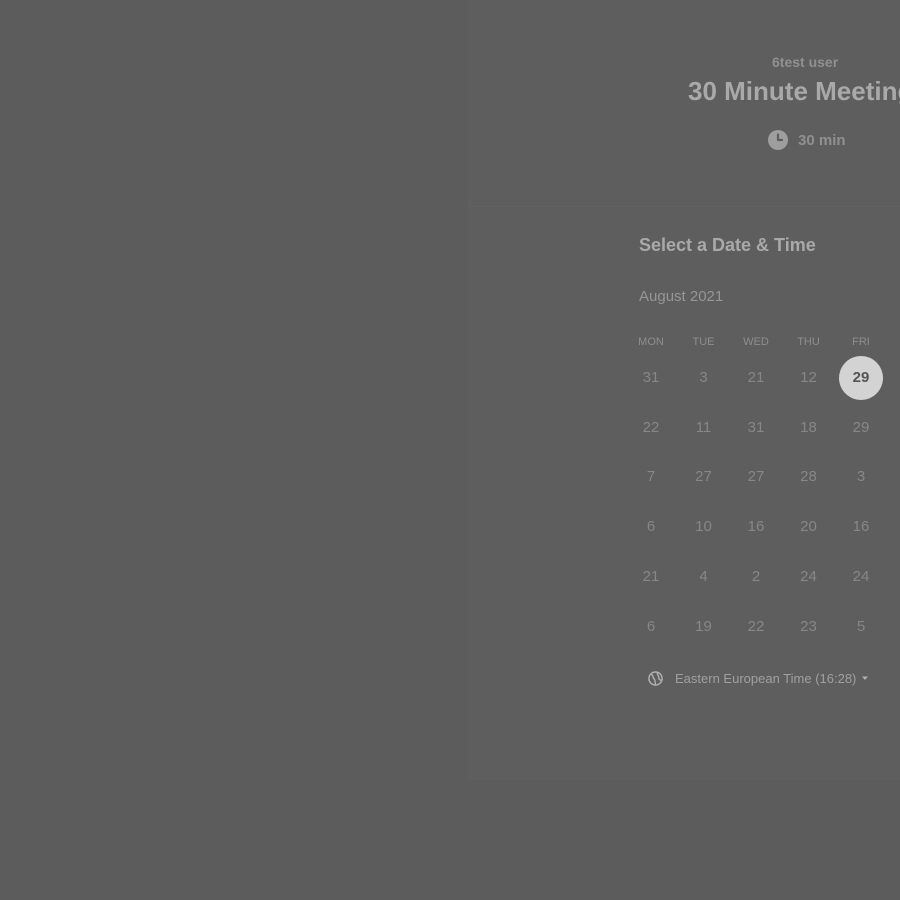 Image resolution: width=900 pixels, height=900 pixels. Describe the element at coordinates (756, 576) in the screenshot. I see `date-cell: 2` at that location.